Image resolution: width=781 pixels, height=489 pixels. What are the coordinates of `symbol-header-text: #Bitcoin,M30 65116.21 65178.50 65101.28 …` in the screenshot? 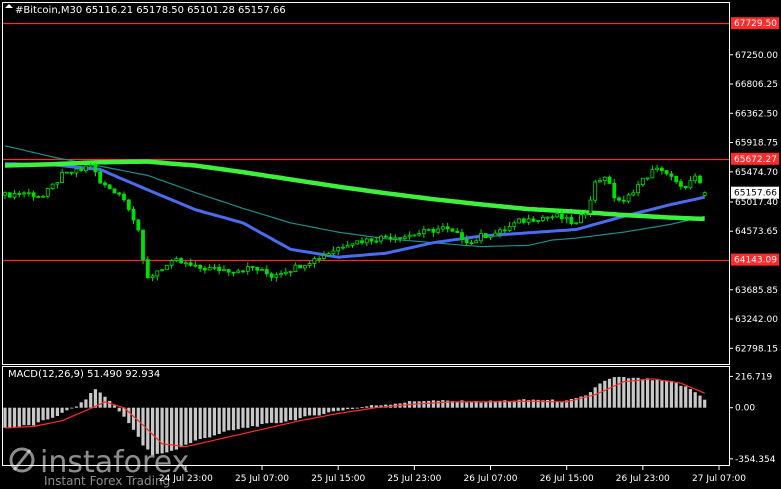 It's located at (150, 10).